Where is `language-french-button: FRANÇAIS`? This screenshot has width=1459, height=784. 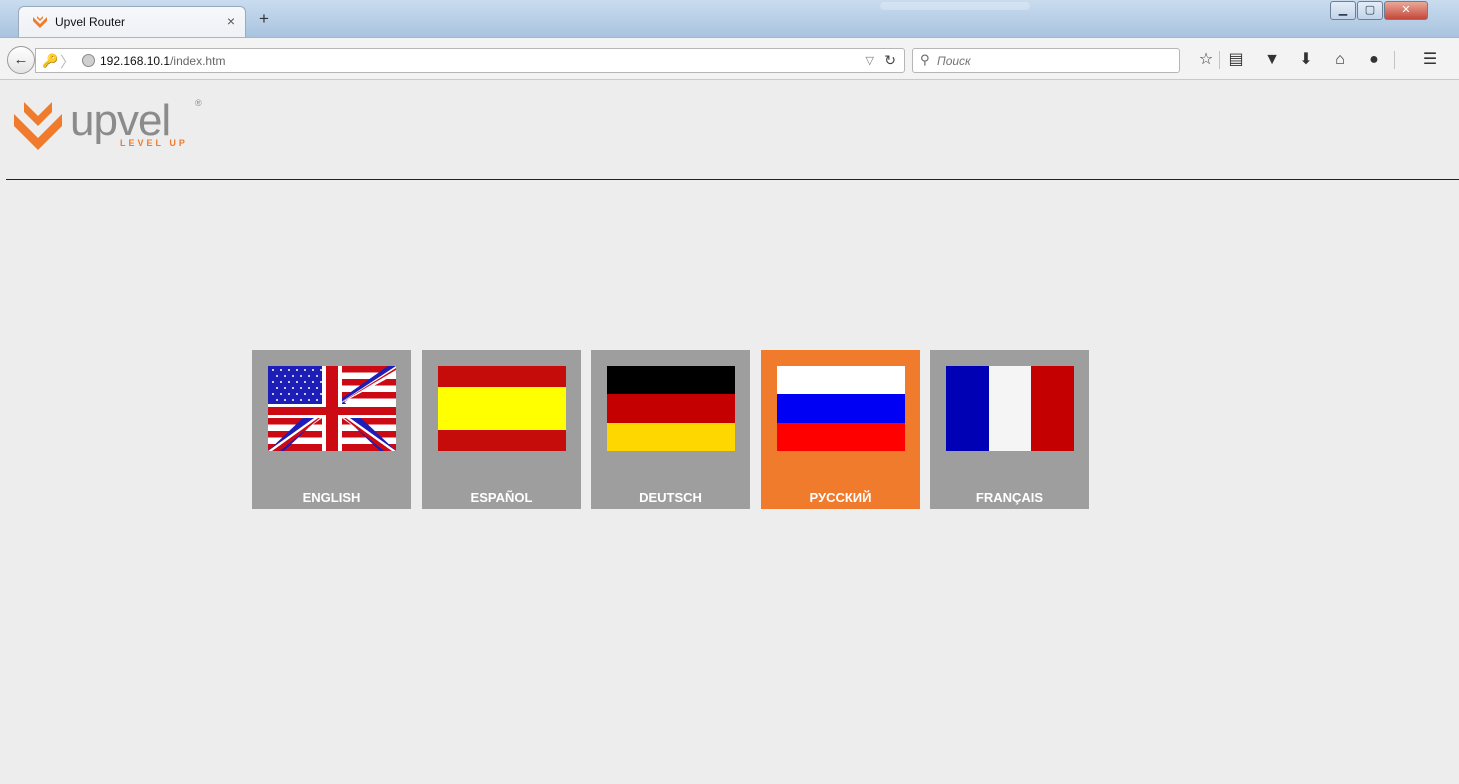 language-french-button: FRANÇAIS is located at coordinates (1009, 429).